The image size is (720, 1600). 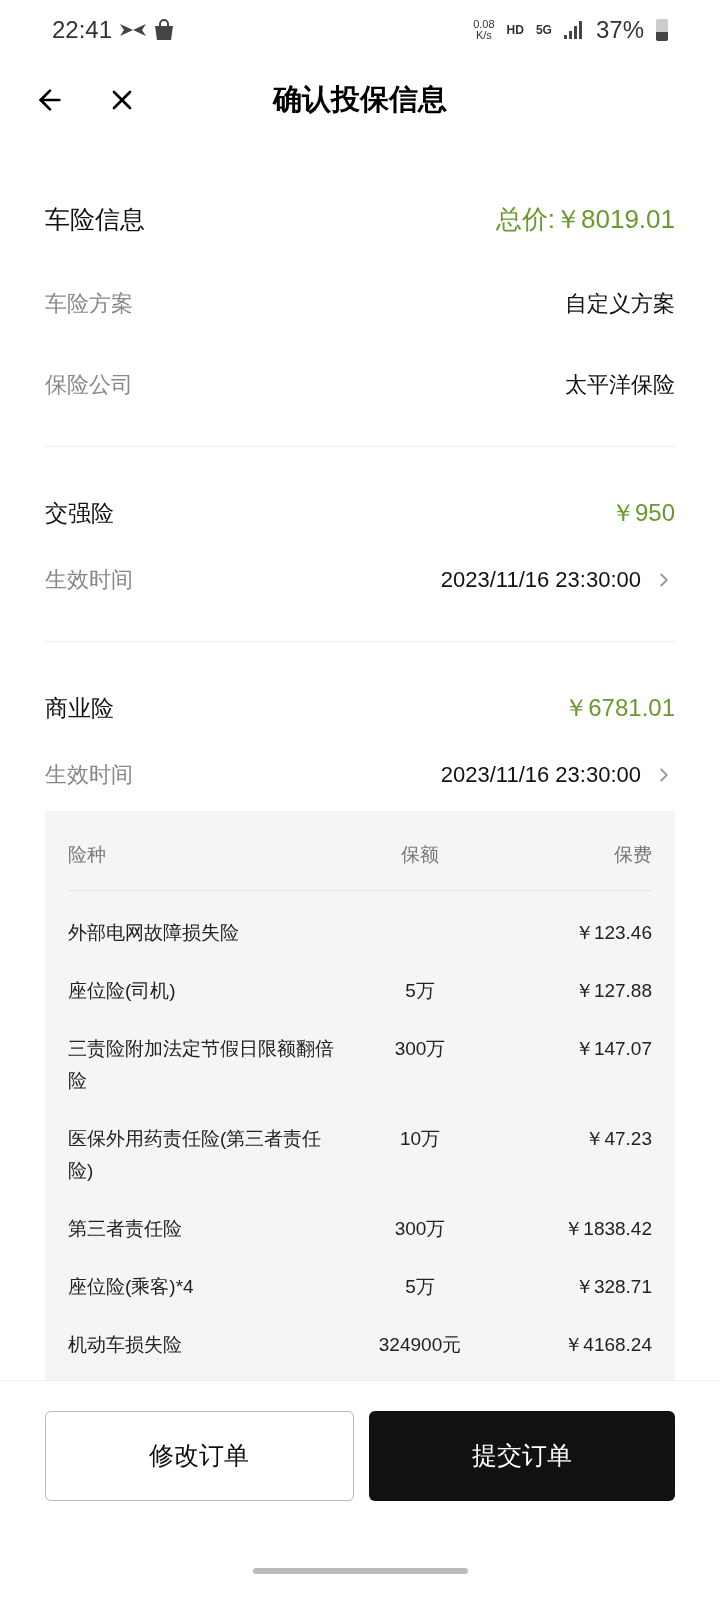 What do you see at coordinates (642, 513) in the screenshot?
I see `price: ￥950` at bounding box center [642, 513].